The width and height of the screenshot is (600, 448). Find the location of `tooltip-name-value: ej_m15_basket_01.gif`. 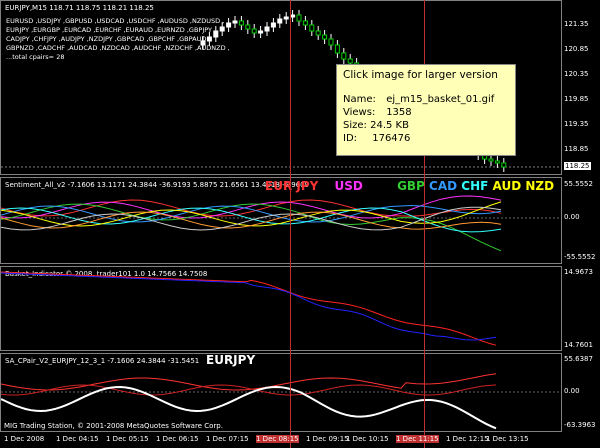

tooltip-name-value: ej_m15_basket_01.gif is located at coordinates (440, 99).